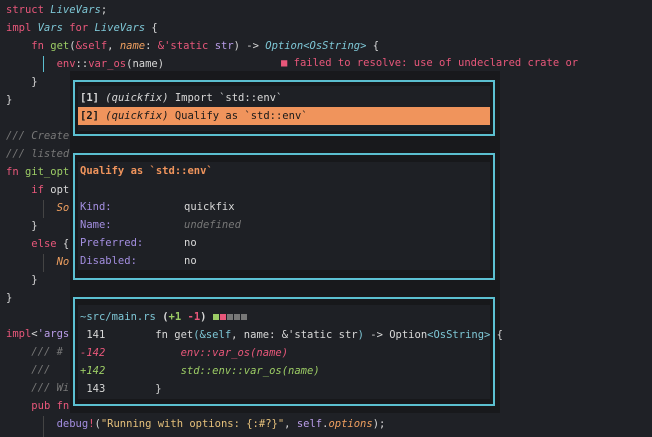 Image resolution: width=652 pixels, height=437 pixels. I want to click on diff-token: {, so click(497, 335).